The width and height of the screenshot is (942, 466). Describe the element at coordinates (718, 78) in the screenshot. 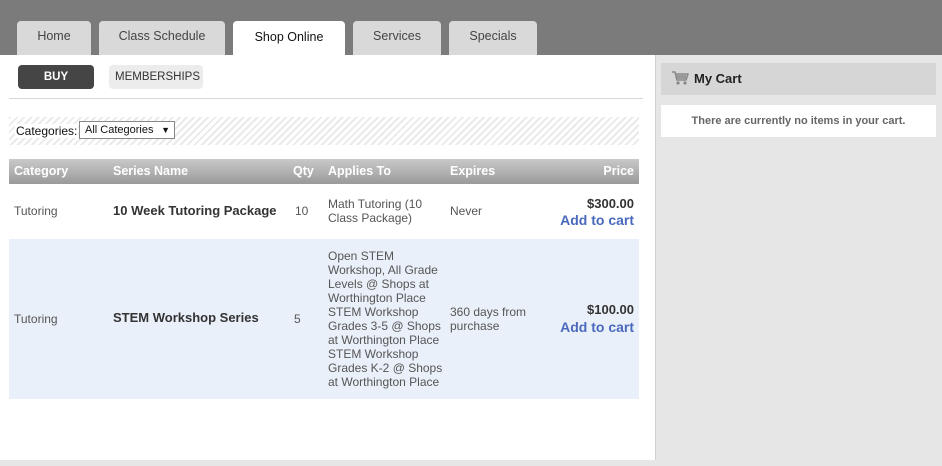

I see `cart-title: My Cart` at that location.